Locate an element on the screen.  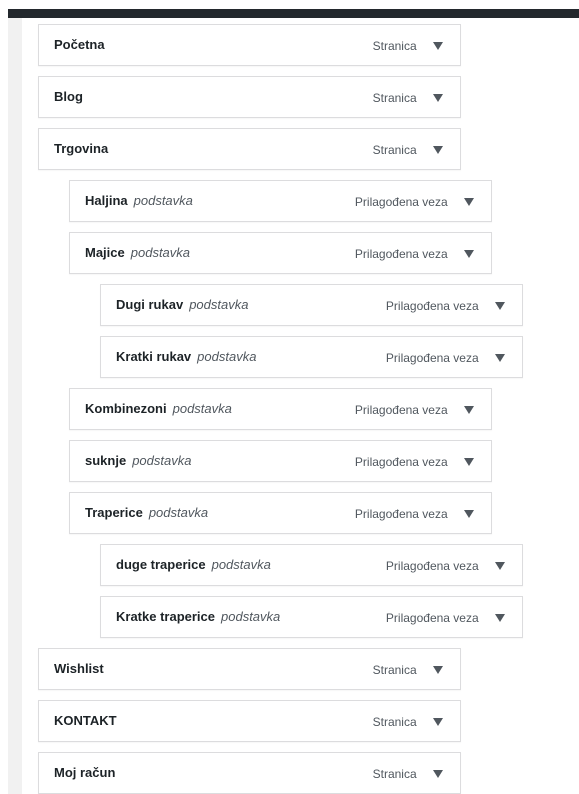
menu-item-title: Majice podstavka is located at coordinates (137, 253).